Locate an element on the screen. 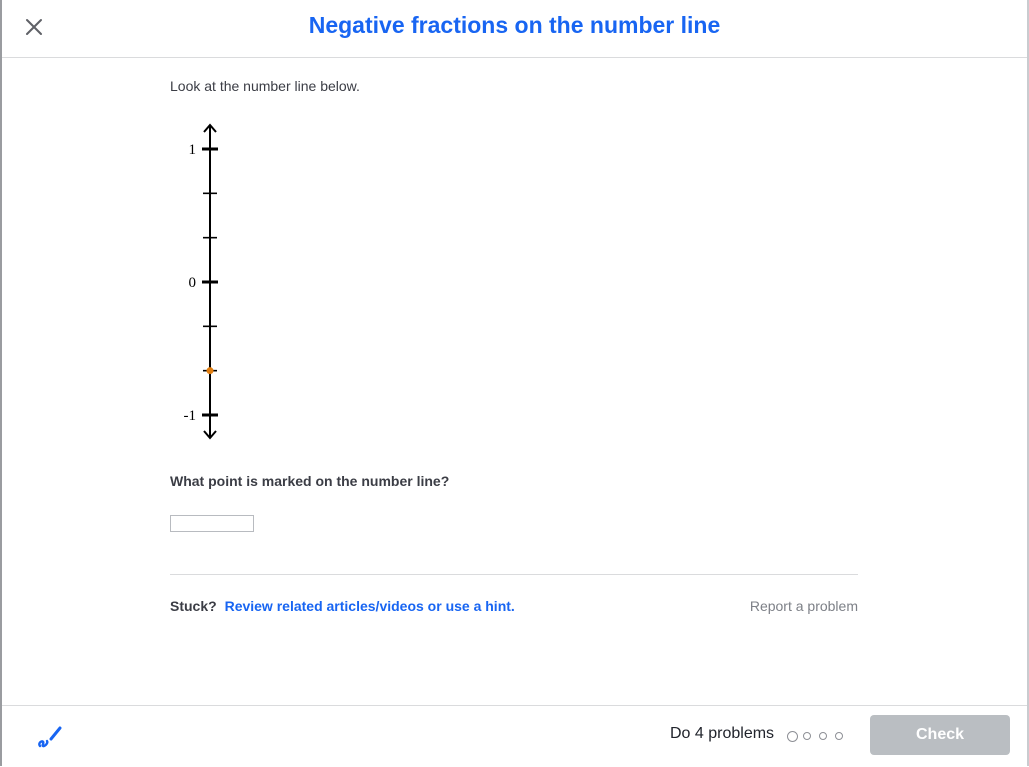  window-frame-left is located at coordinates (1, 383).